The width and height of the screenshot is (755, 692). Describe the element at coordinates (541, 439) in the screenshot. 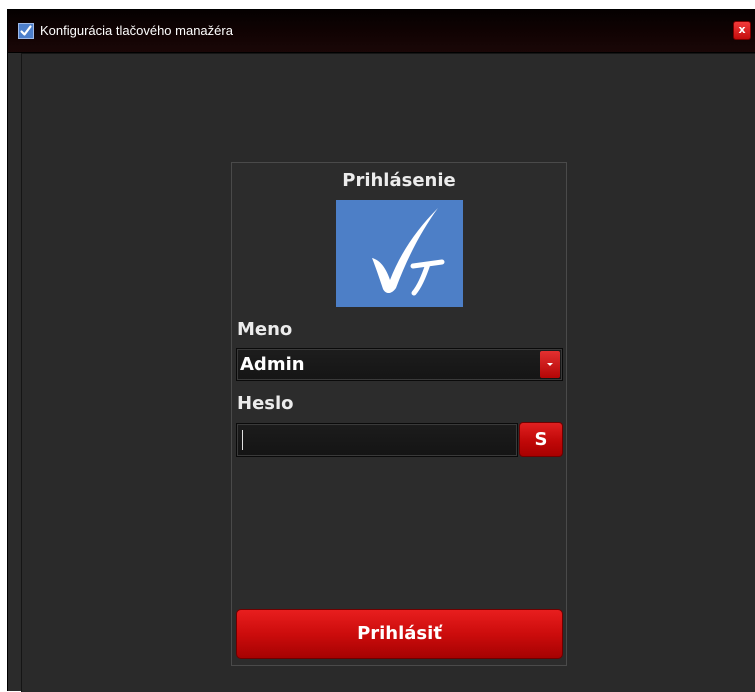

I see `show-password-button: S` at that location.